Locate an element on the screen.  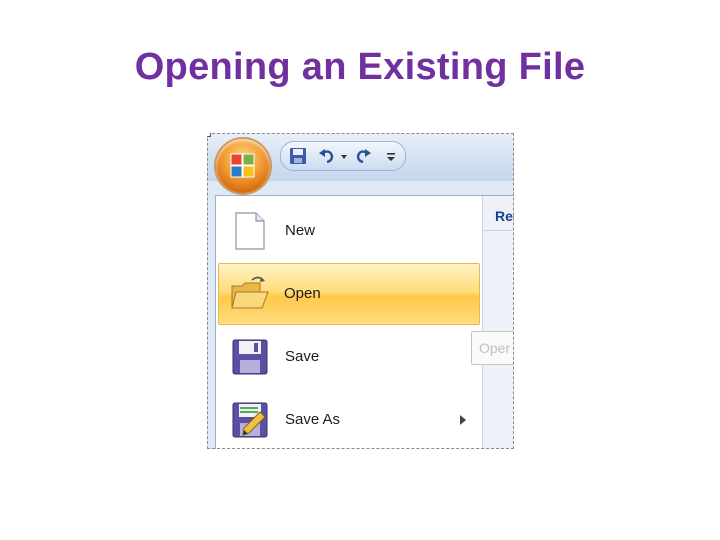
dropdown-arrow-icon is located at coordinates (344, 156).